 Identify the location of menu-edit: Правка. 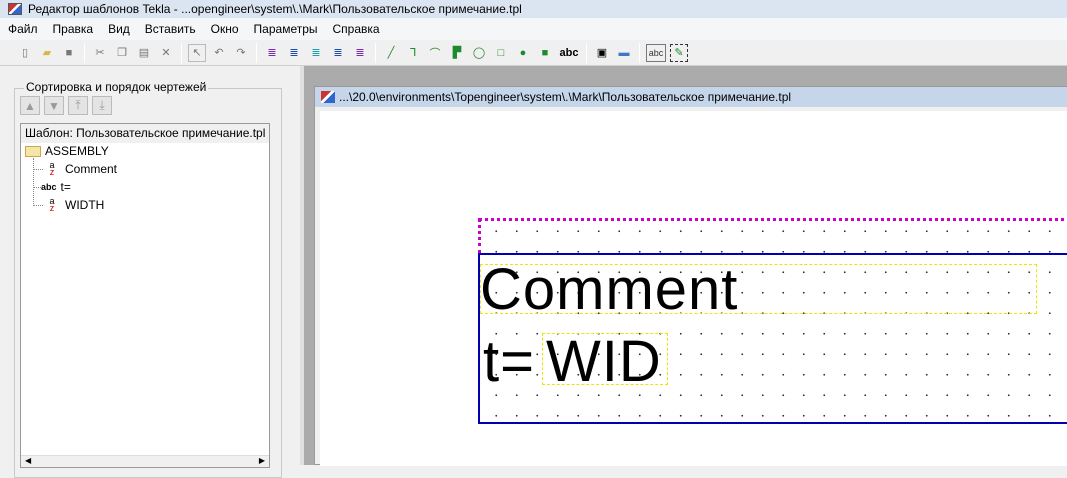
(73, 29).